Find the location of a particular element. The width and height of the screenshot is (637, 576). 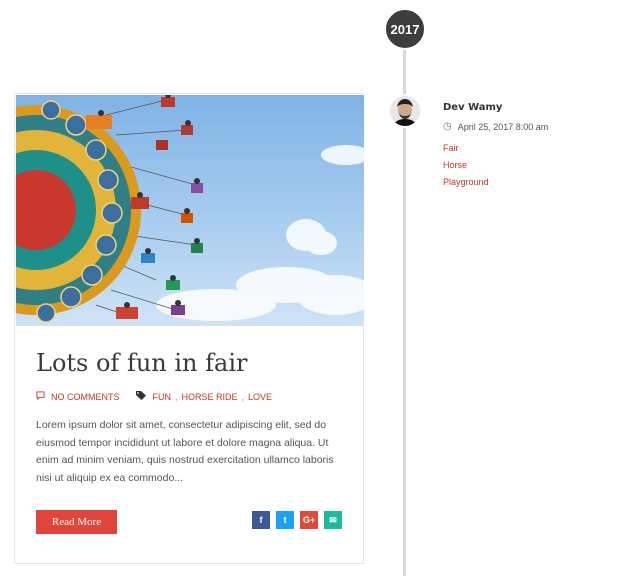

author-avatar is located at coordinates (405, 111).